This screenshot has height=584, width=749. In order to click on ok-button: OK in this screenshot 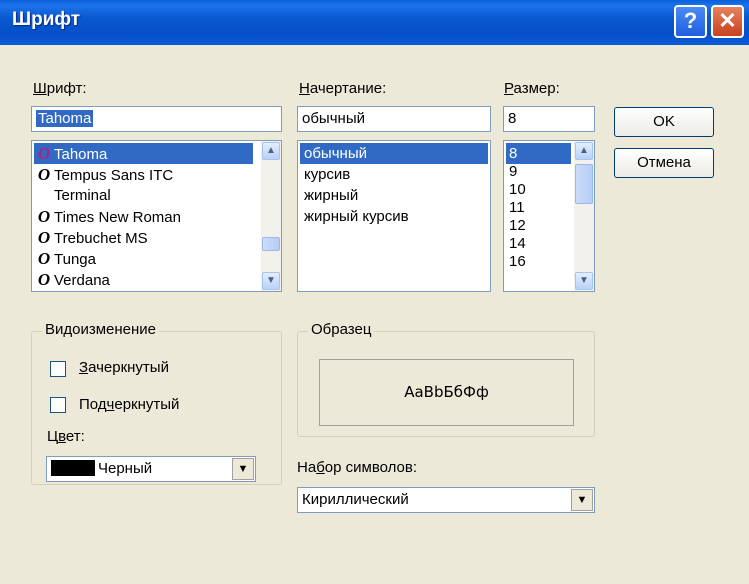, I will do `click(664, 122)`.